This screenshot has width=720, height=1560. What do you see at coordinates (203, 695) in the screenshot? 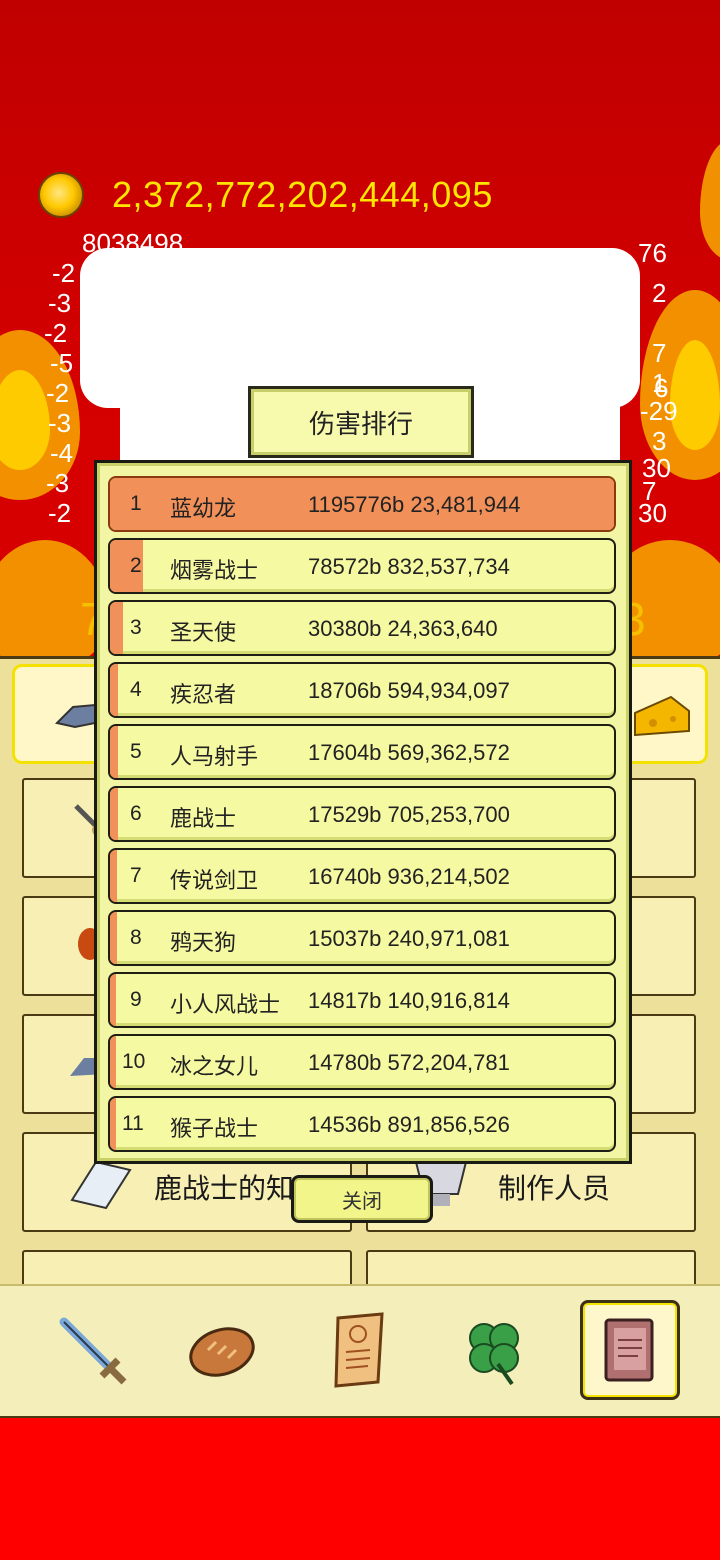
I see `hero-name: 疾忍者` at bounding box center [203, 695].